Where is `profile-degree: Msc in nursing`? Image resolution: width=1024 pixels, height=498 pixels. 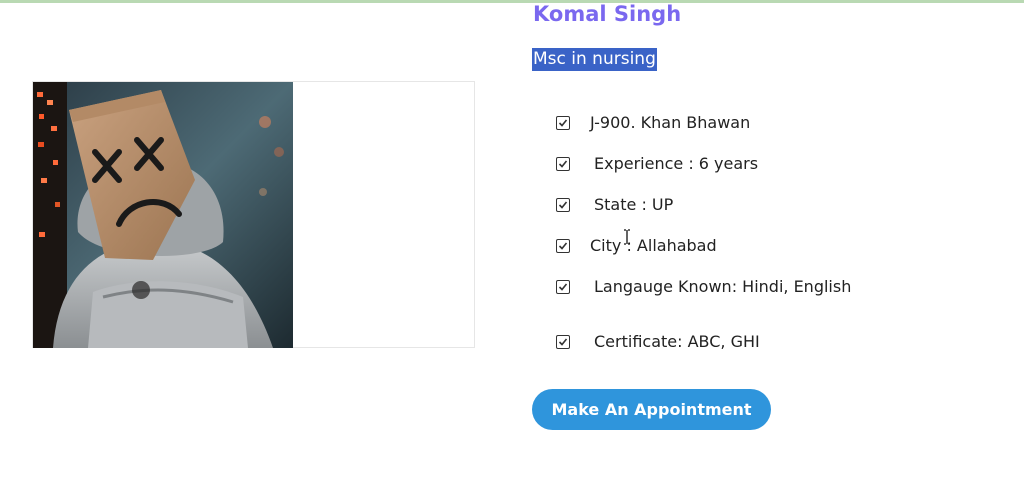 profile-degree: Msc in nursing is located at coordinates (594, 59).